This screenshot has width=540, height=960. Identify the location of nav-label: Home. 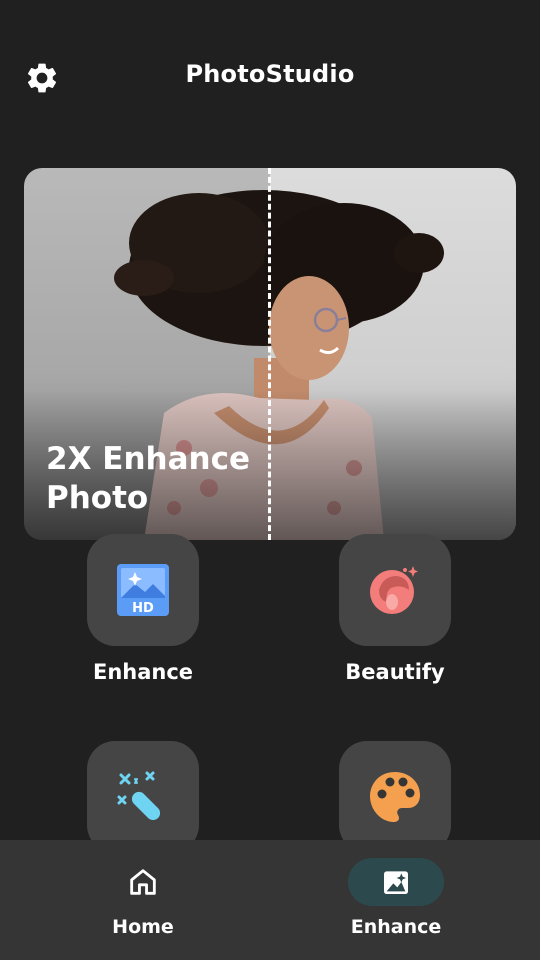
(143, 927).